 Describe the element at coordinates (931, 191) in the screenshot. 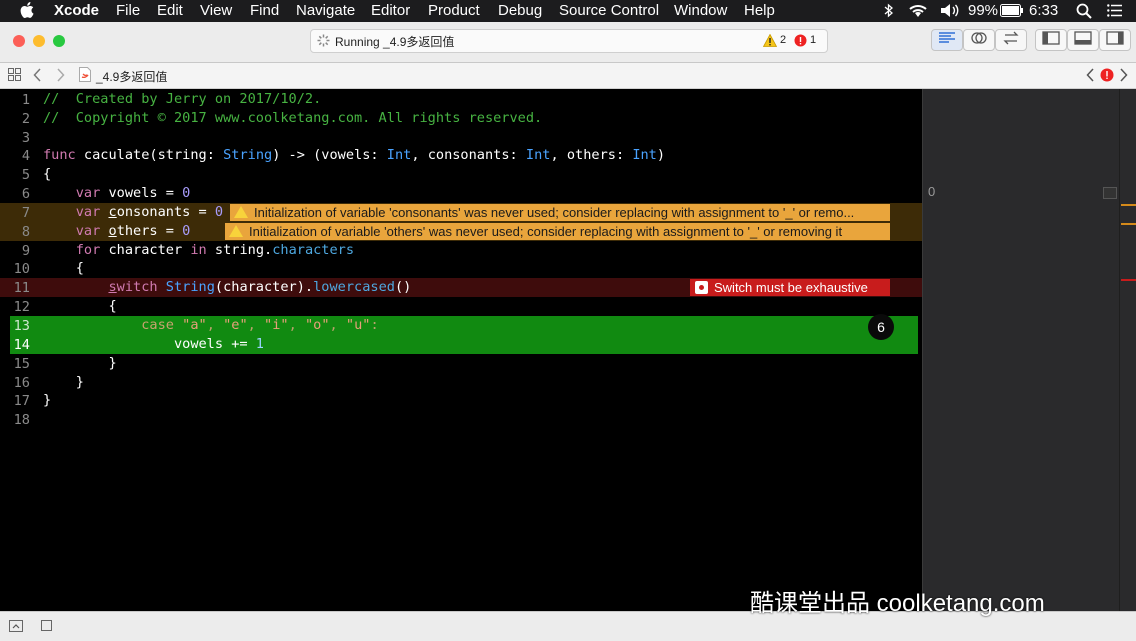

I see `result-value: 0` at that location.